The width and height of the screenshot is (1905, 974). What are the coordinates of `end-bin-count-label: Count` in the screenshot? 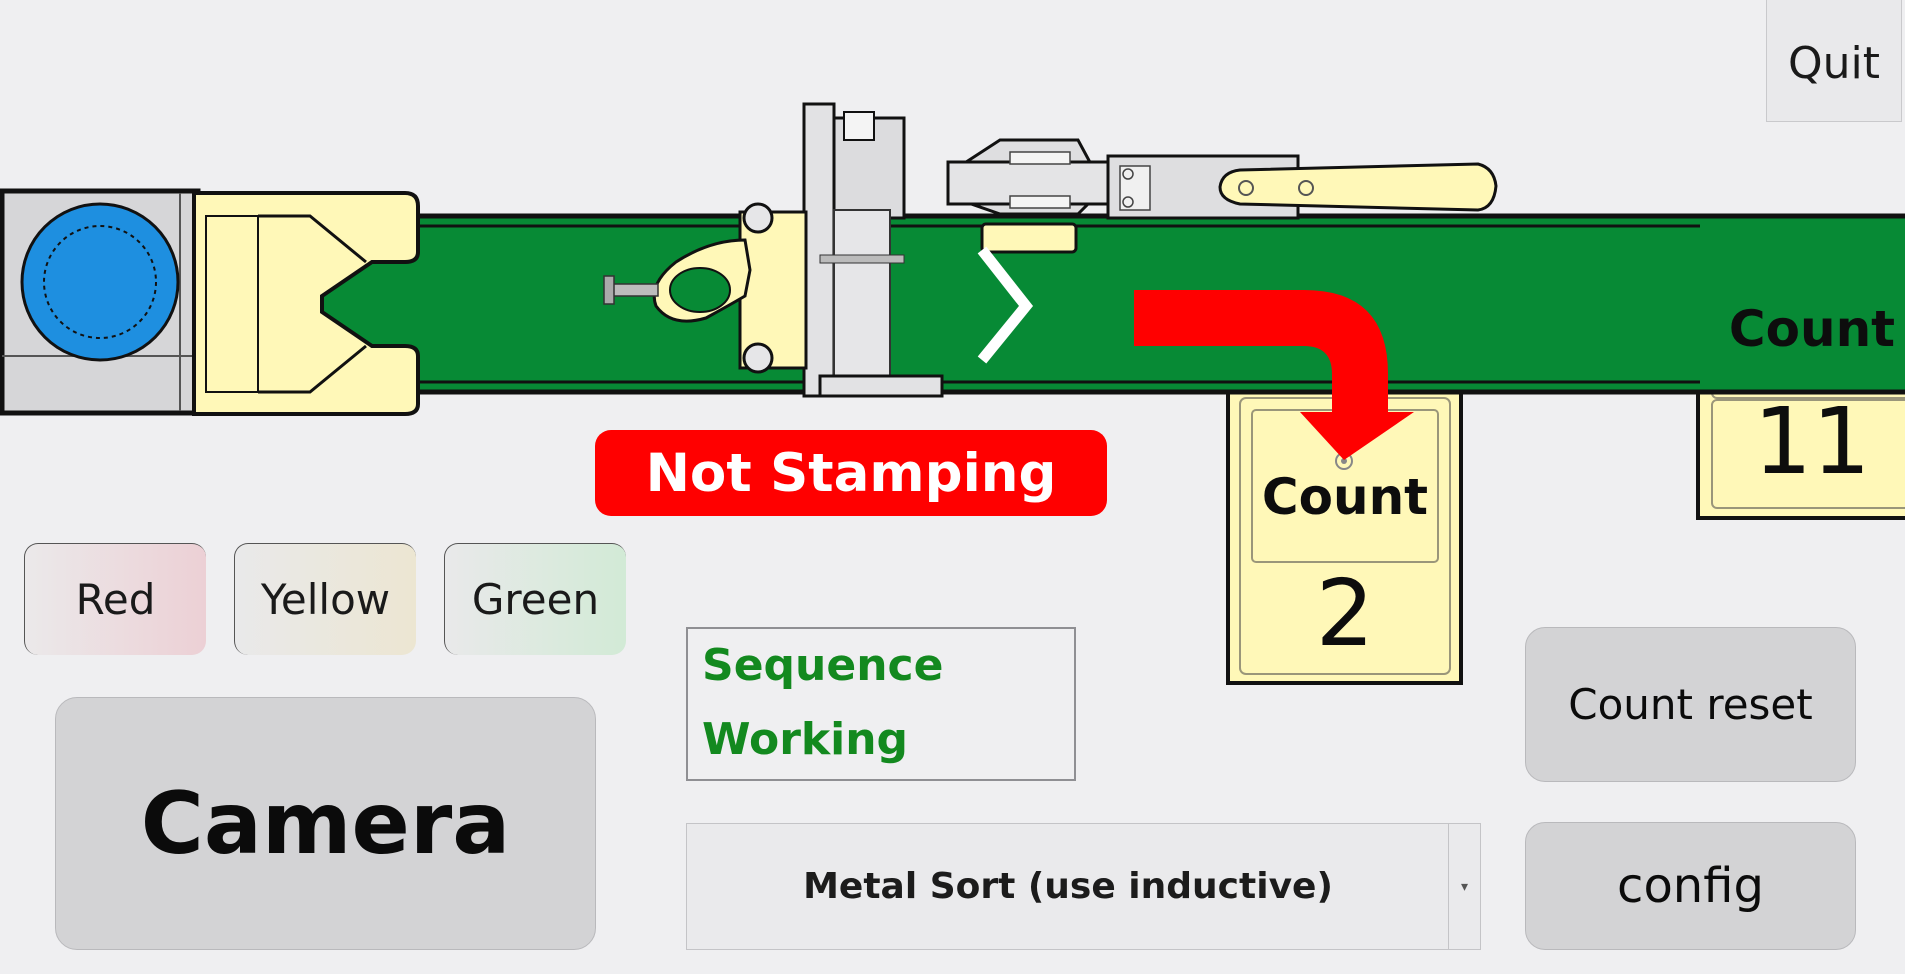 It's located at (1812, 329).